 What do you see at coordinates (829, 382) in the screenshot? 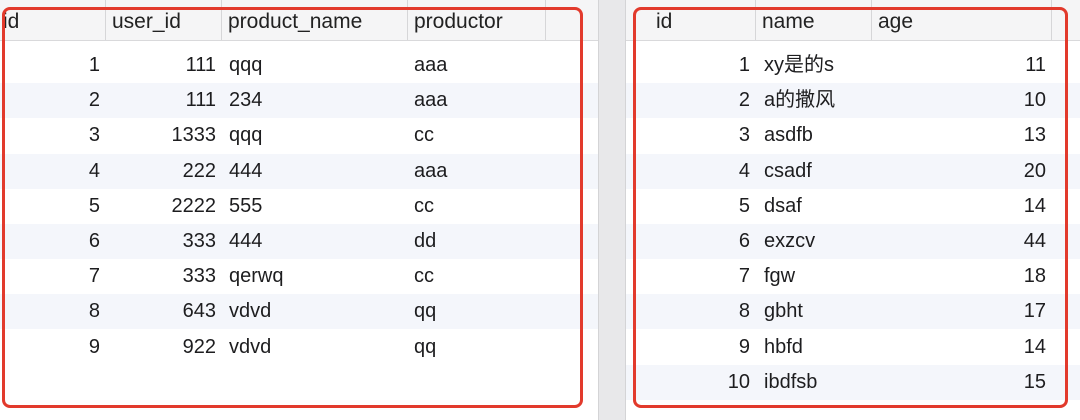
I see `cell-name: ibdfsb` at bounding box center [829, 382].